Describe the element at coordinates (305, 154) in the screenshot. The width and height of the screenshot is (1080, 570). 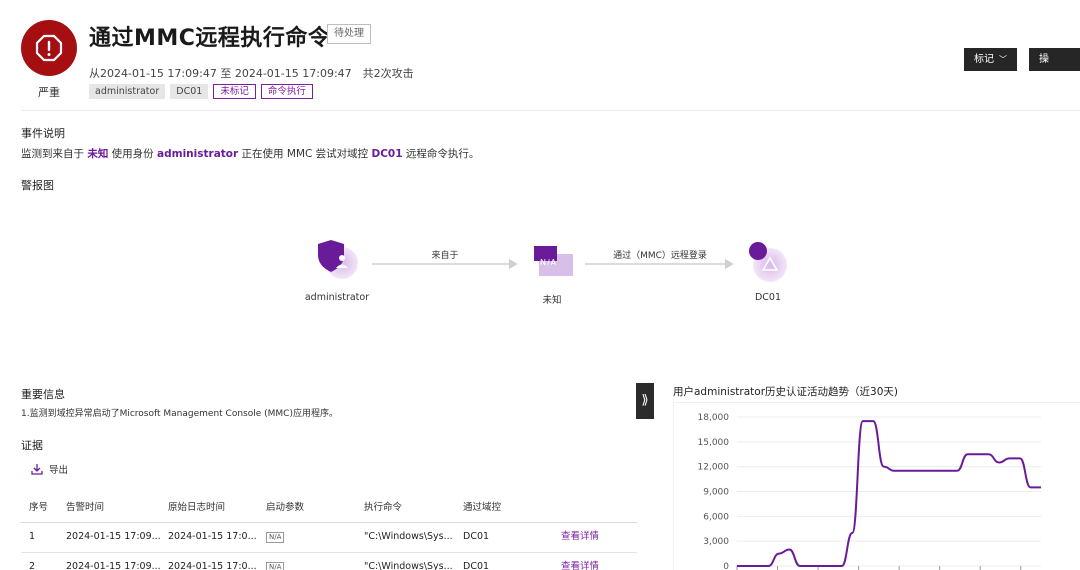
I see `desc-text: 正在使用 MMC 尝试对域控` at that location.